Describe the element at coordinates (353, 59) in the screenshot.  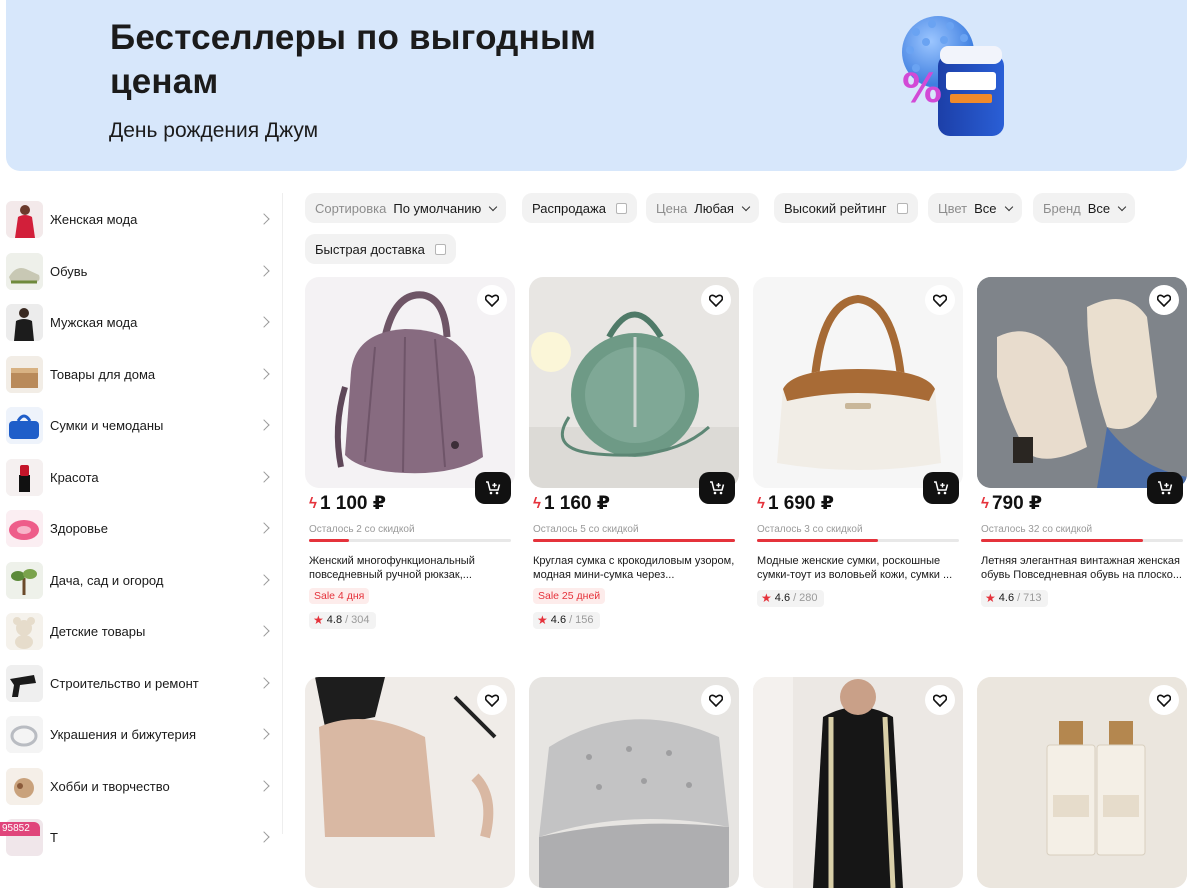
I see `banner-title: Бестселлеры по выгодным ценам` at that location.